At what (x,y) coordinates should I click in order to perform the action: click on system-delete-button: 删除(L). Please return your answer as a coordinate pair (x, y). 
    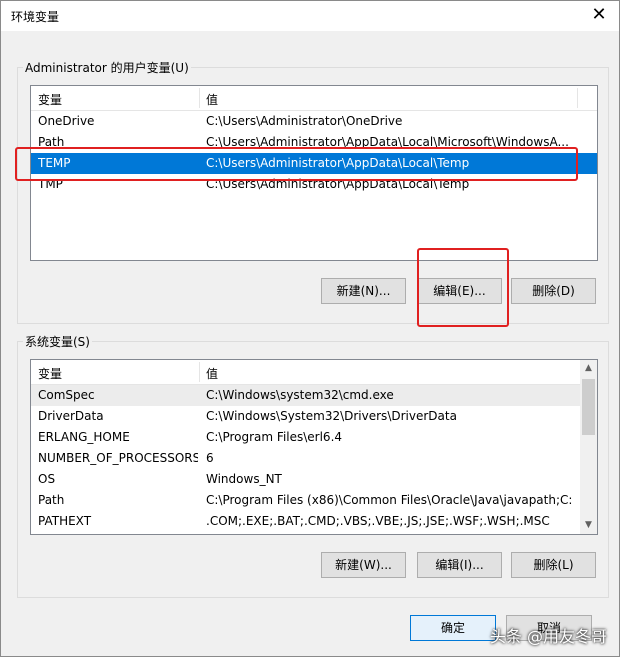
    Looking at the image, I should click on (553, 565).